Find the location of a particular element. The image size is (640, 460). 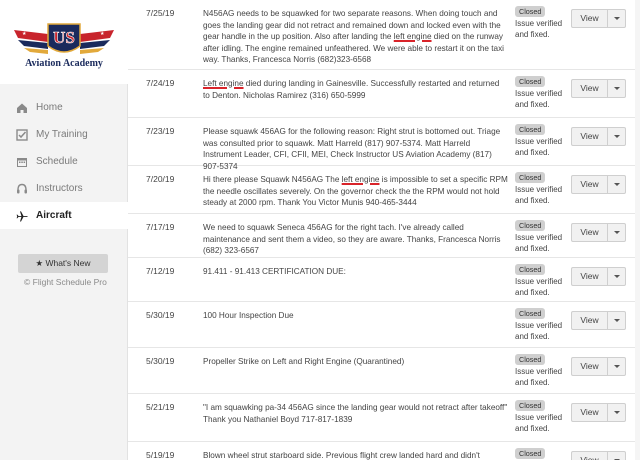

squawk-description: 91.411 - 91.413 CERTIFICATION DUE: is located at coordinates (355, 272).